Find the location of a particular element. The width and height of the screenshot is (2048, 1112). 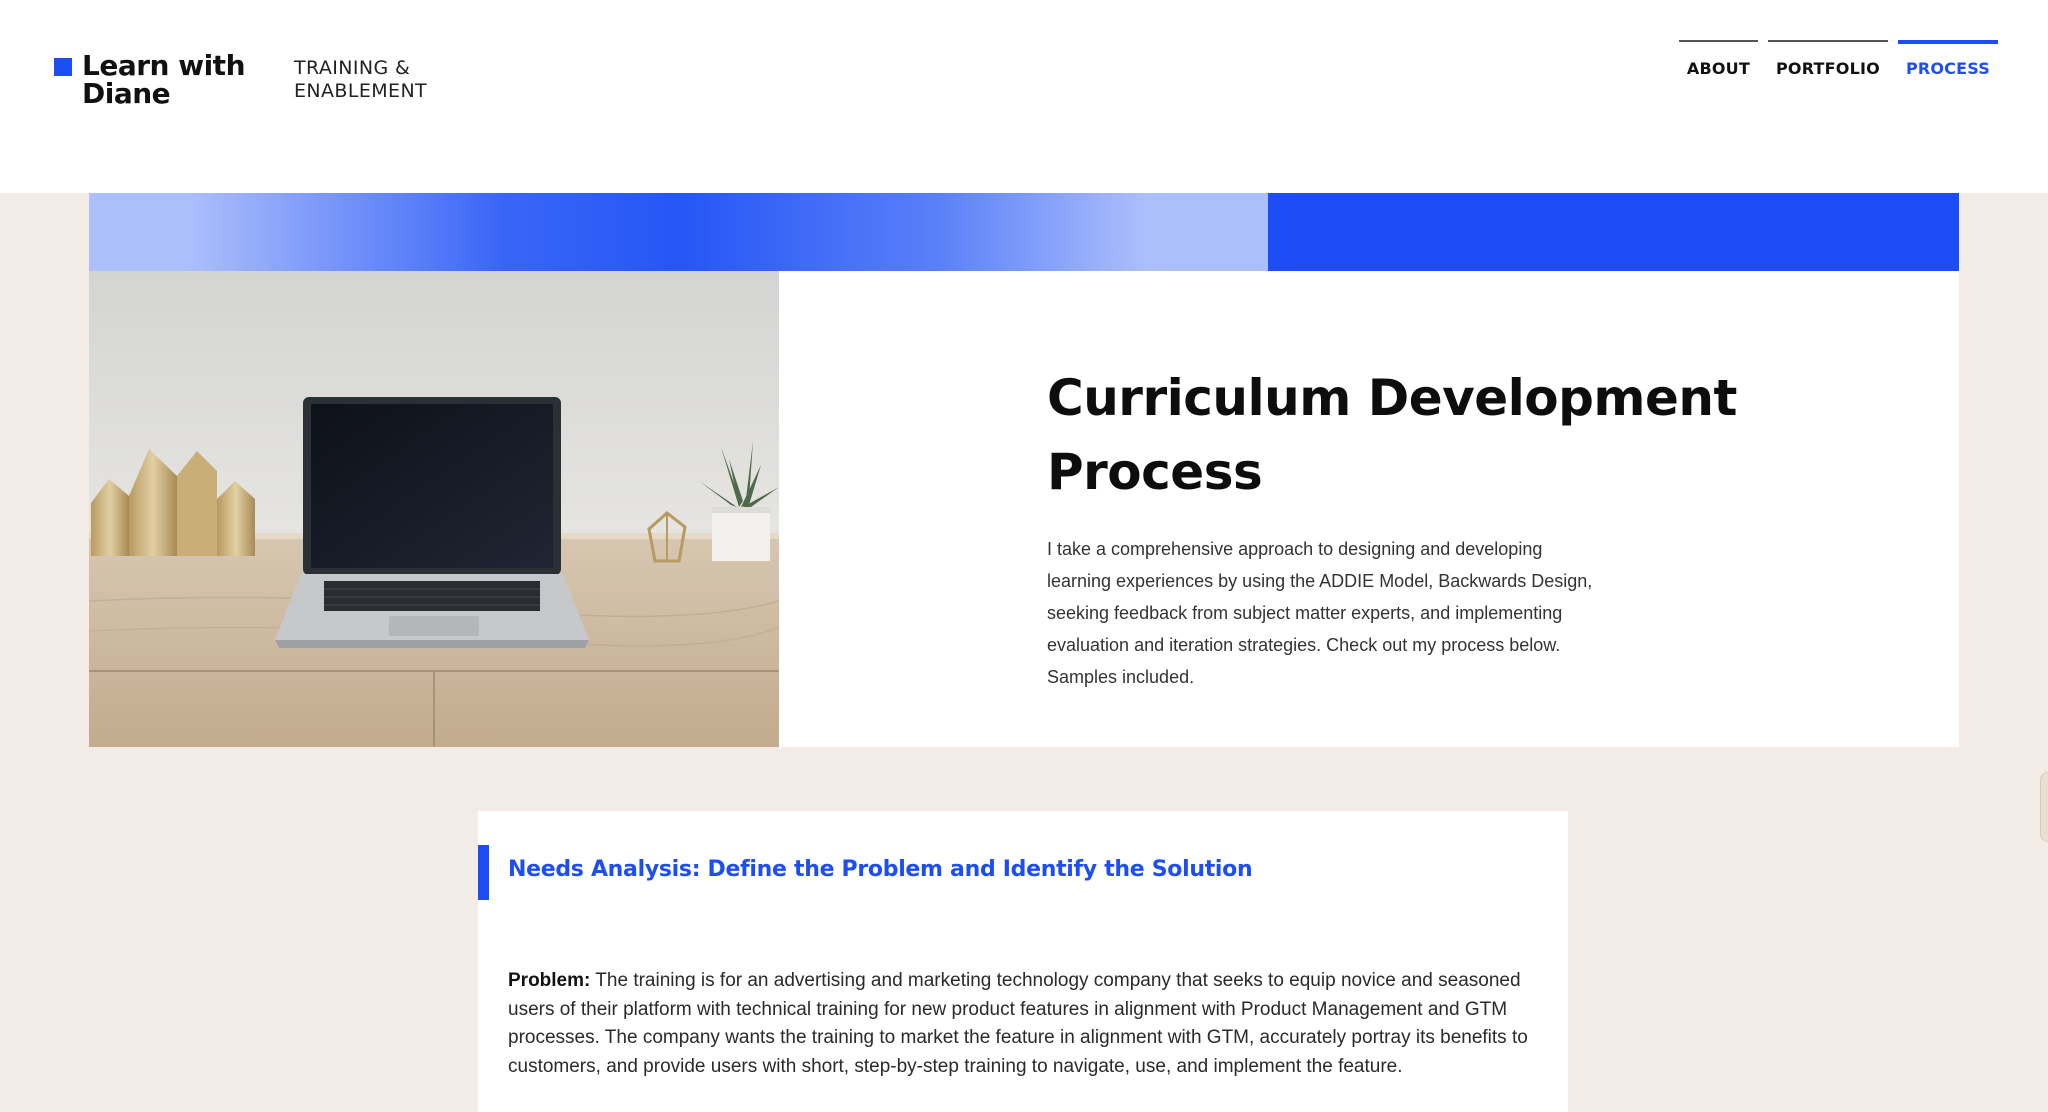

main-nav: ABOUT PORTFOLIO PROCESS is located at coordinates (1838, 59).